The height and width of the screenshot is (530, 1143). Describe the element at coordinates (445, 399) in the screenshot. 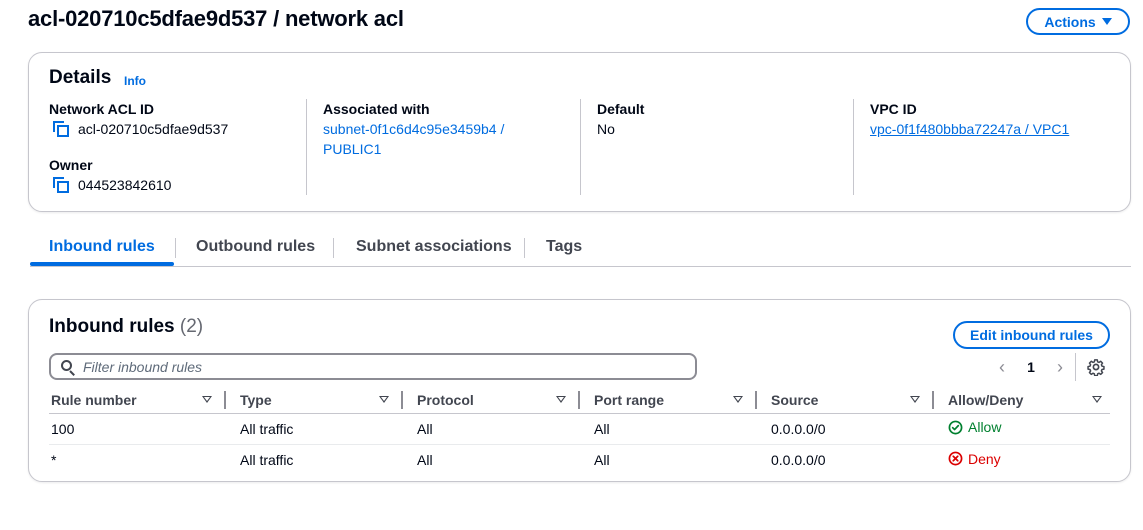

I see `column-label: Protocol` at that location.